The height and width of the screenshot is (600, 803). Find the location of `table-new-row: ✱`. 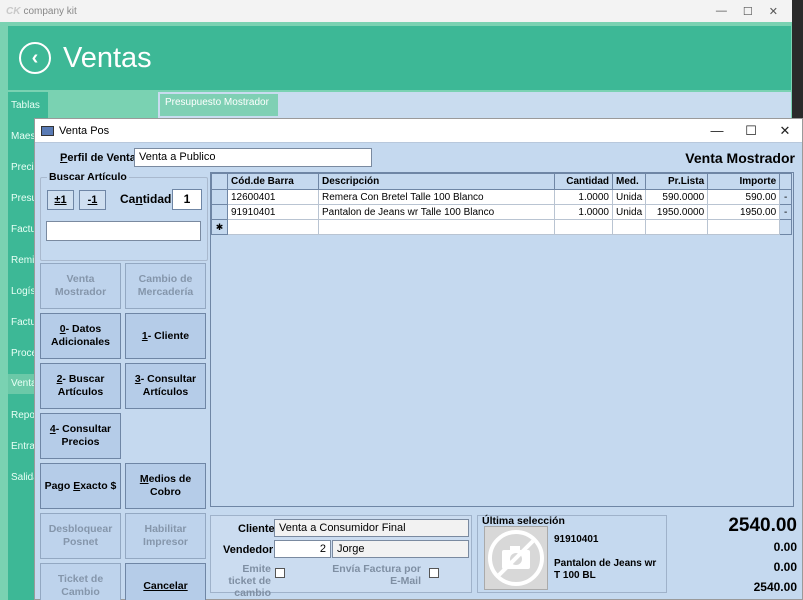

table-new-row: ✱ is located at coordinates (502, 227).